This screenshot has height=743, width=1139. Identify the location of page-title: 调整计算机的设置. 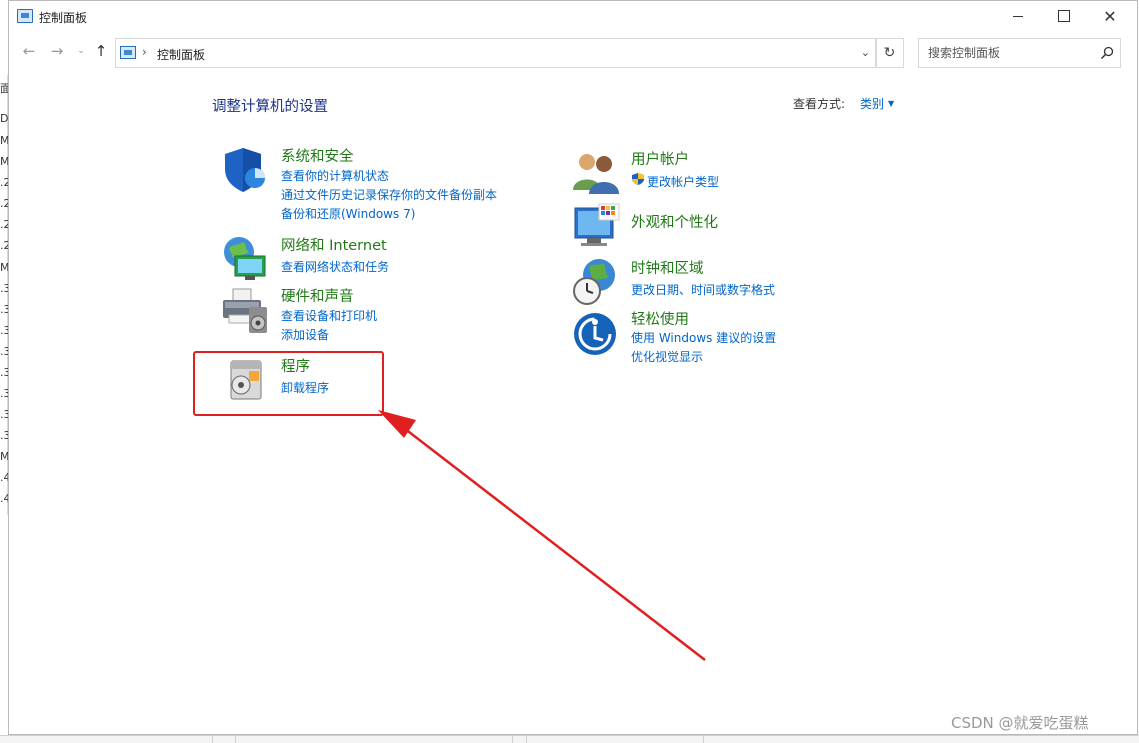
(270, 107).